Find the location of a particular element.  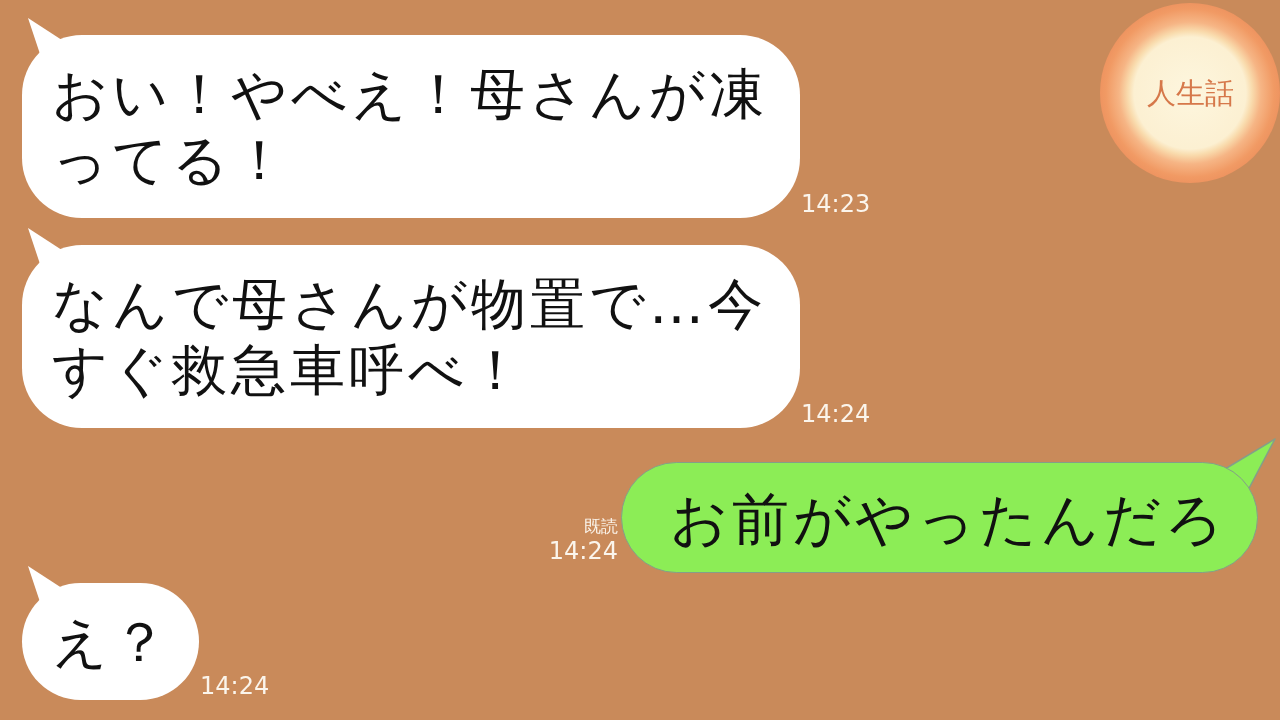

logo-text: 人生話 is located at coordinates (1190, 93).